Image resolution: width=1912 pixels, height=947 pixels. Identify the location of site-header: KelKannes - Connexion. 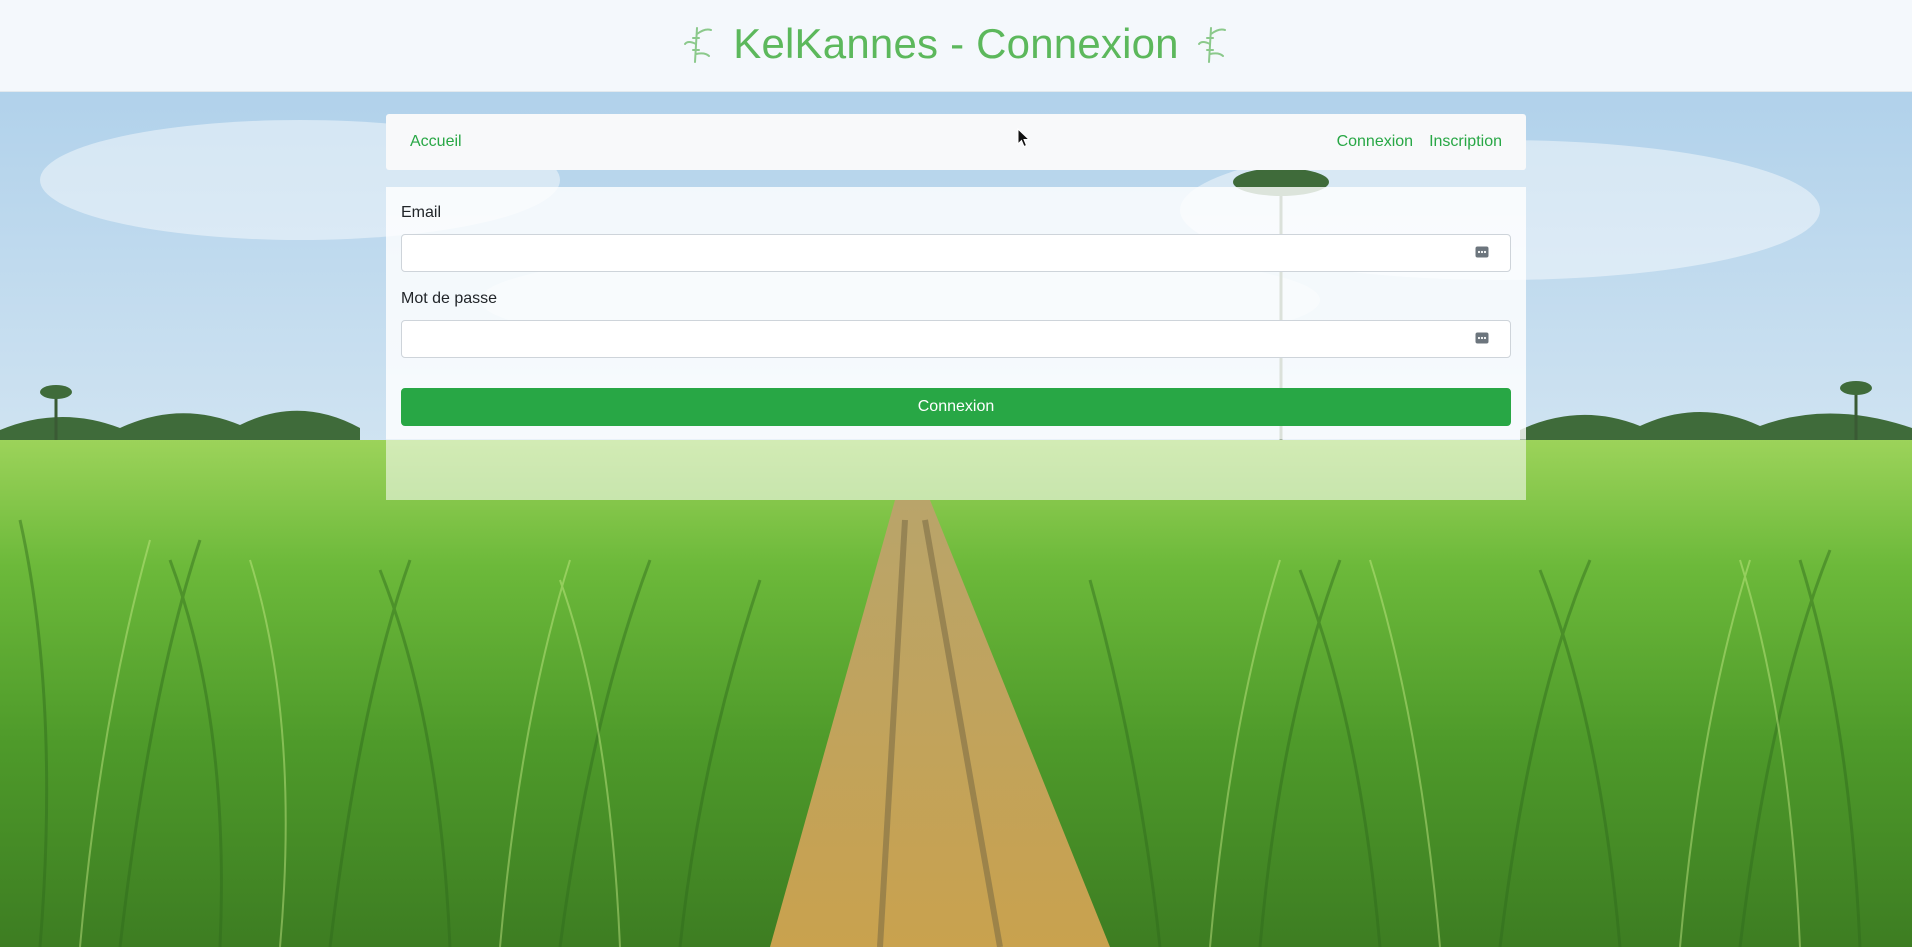
(956, 46).